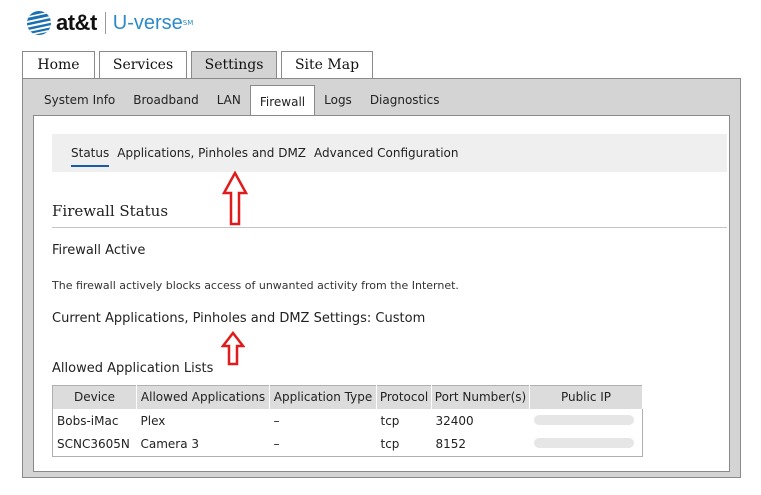  What do you see at coordinates (79, 100) in the screenshot?
I see `subtab-system-info: System Info` at bounding box center [79, 100].